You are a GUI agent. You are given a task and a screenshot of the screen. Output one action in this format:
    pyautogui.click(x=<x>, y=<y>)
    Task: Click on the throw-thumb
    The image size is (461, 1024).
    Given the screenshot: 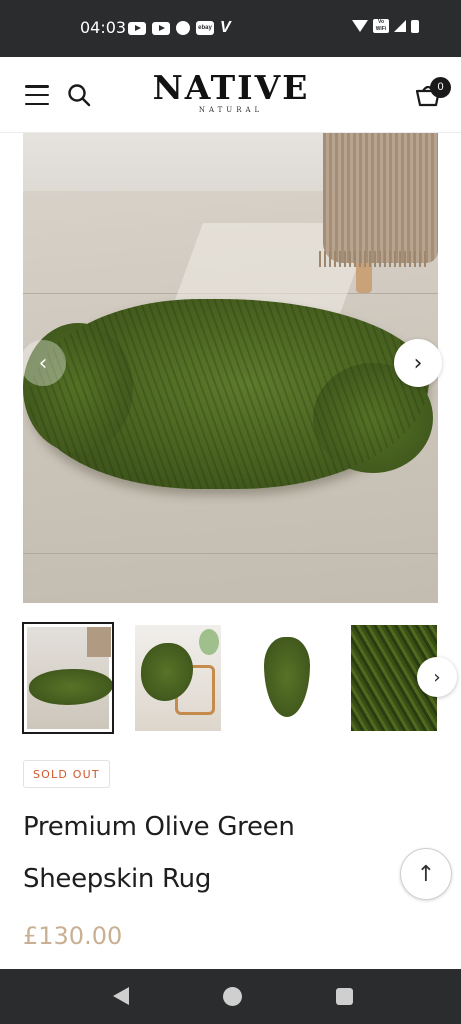 What is the action you would take?
    pyautogui.click(x=99, y=642)
    